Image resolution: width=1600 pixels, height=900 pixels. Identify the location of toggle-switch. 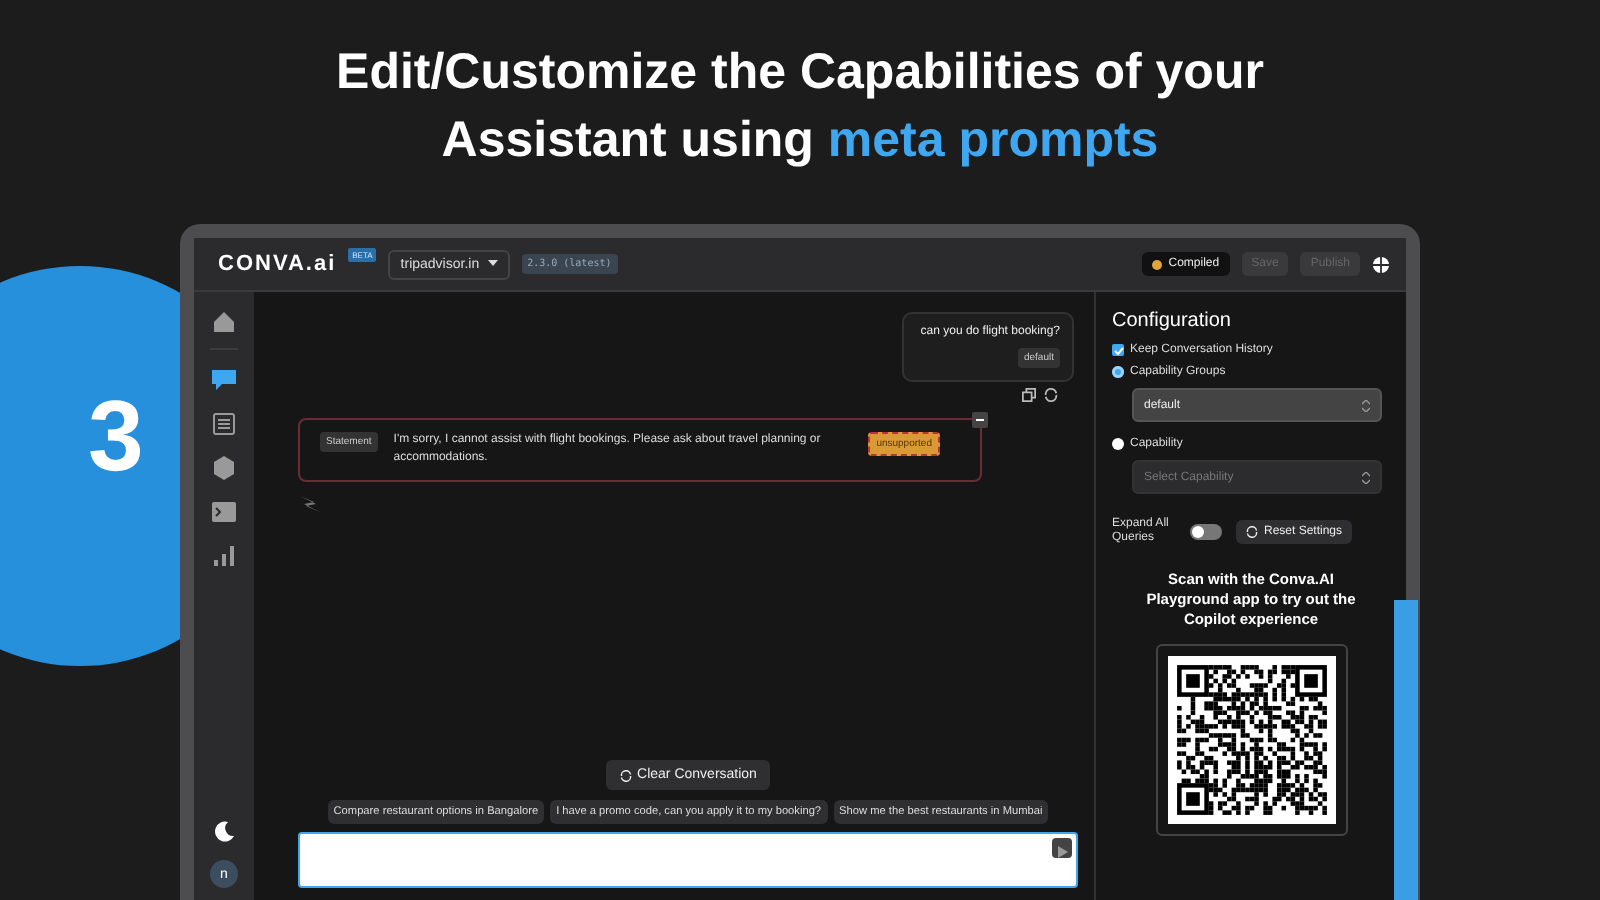
(1206, 532).